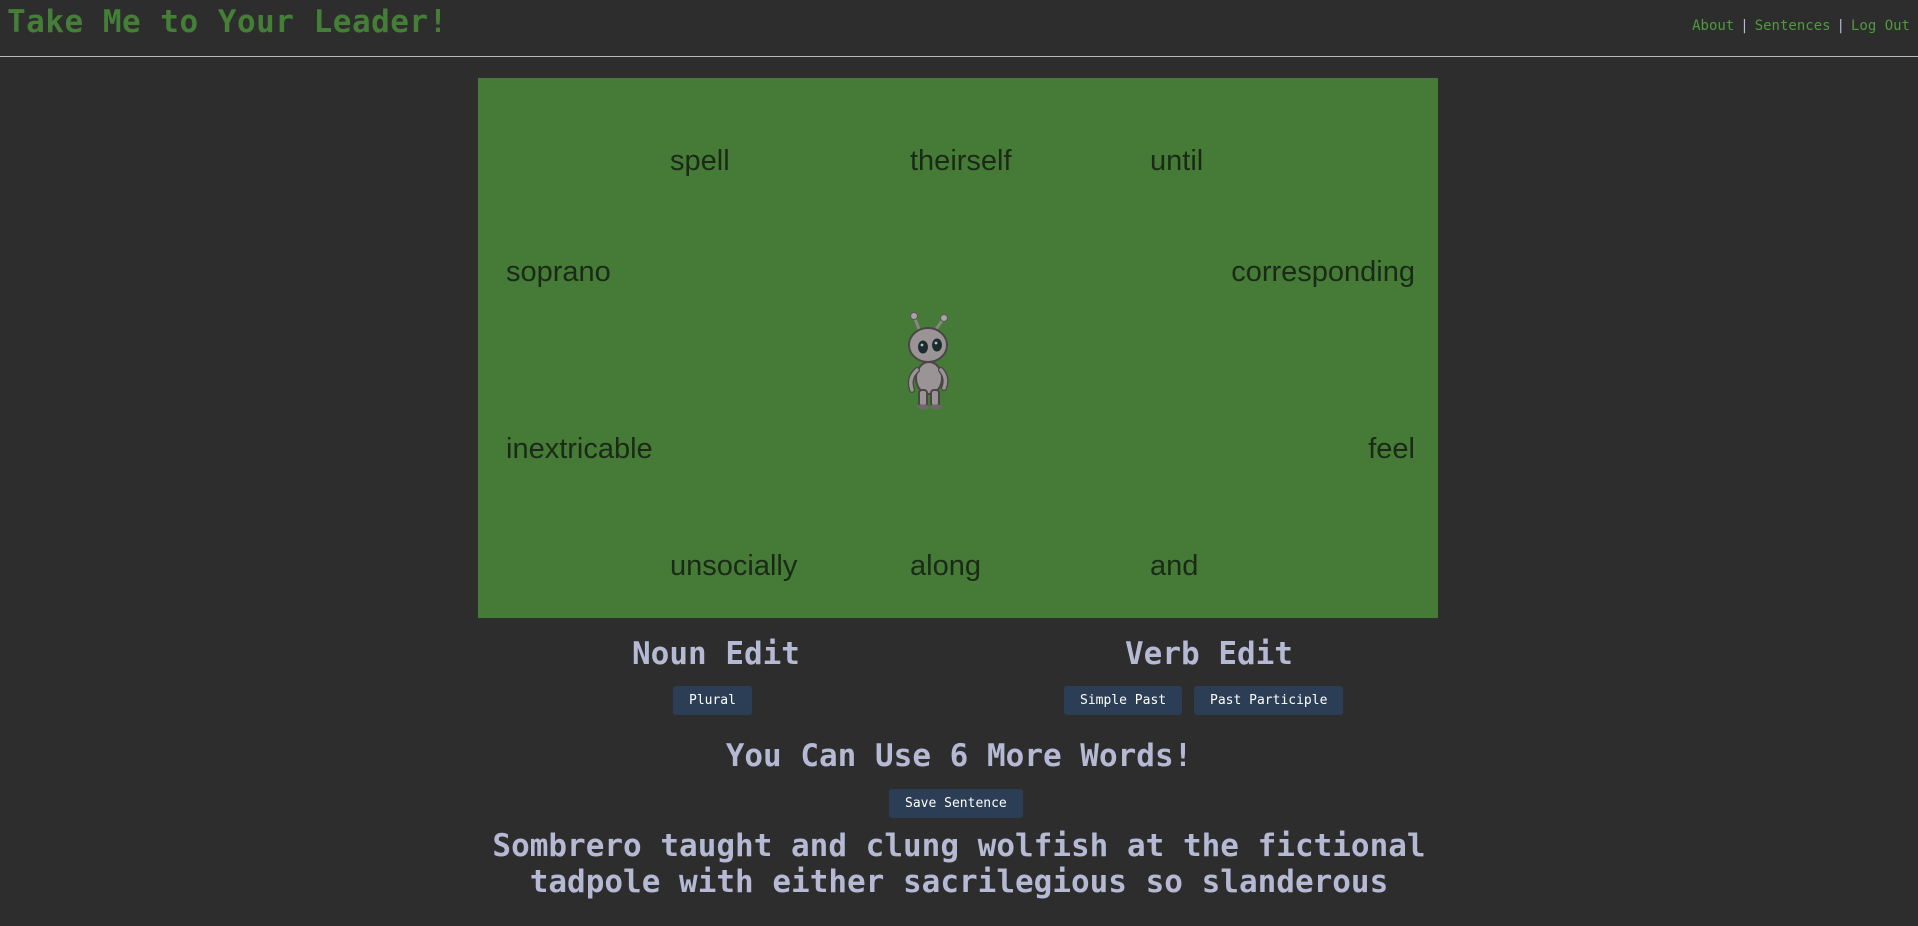 The image size is (1918, 926). Describe the element at coordinates (700, 161) in the screenshot. I see `word-spell: spell` at that location.